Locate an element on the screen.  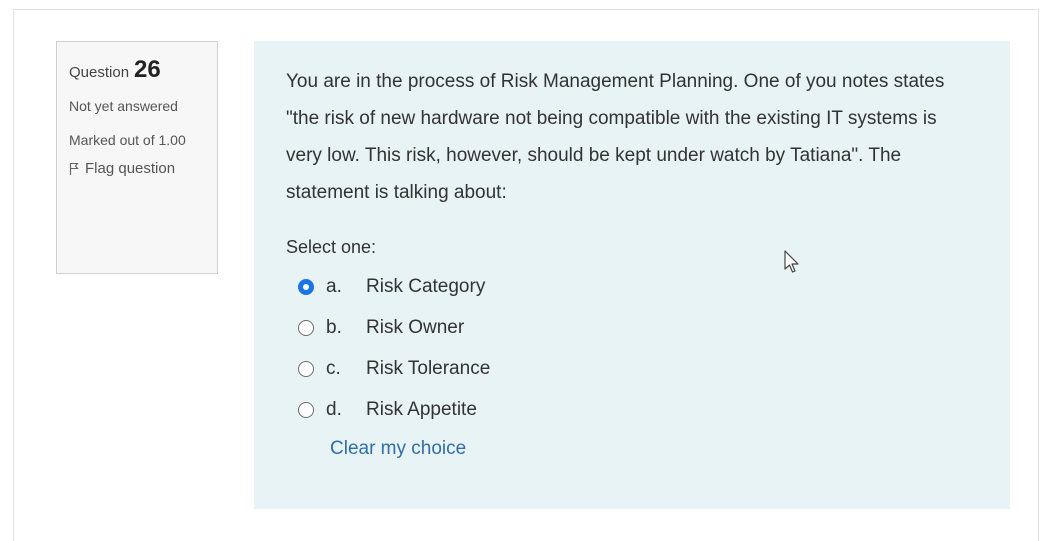
flag-question-label: Flag question is located at coordinates (130, 168).